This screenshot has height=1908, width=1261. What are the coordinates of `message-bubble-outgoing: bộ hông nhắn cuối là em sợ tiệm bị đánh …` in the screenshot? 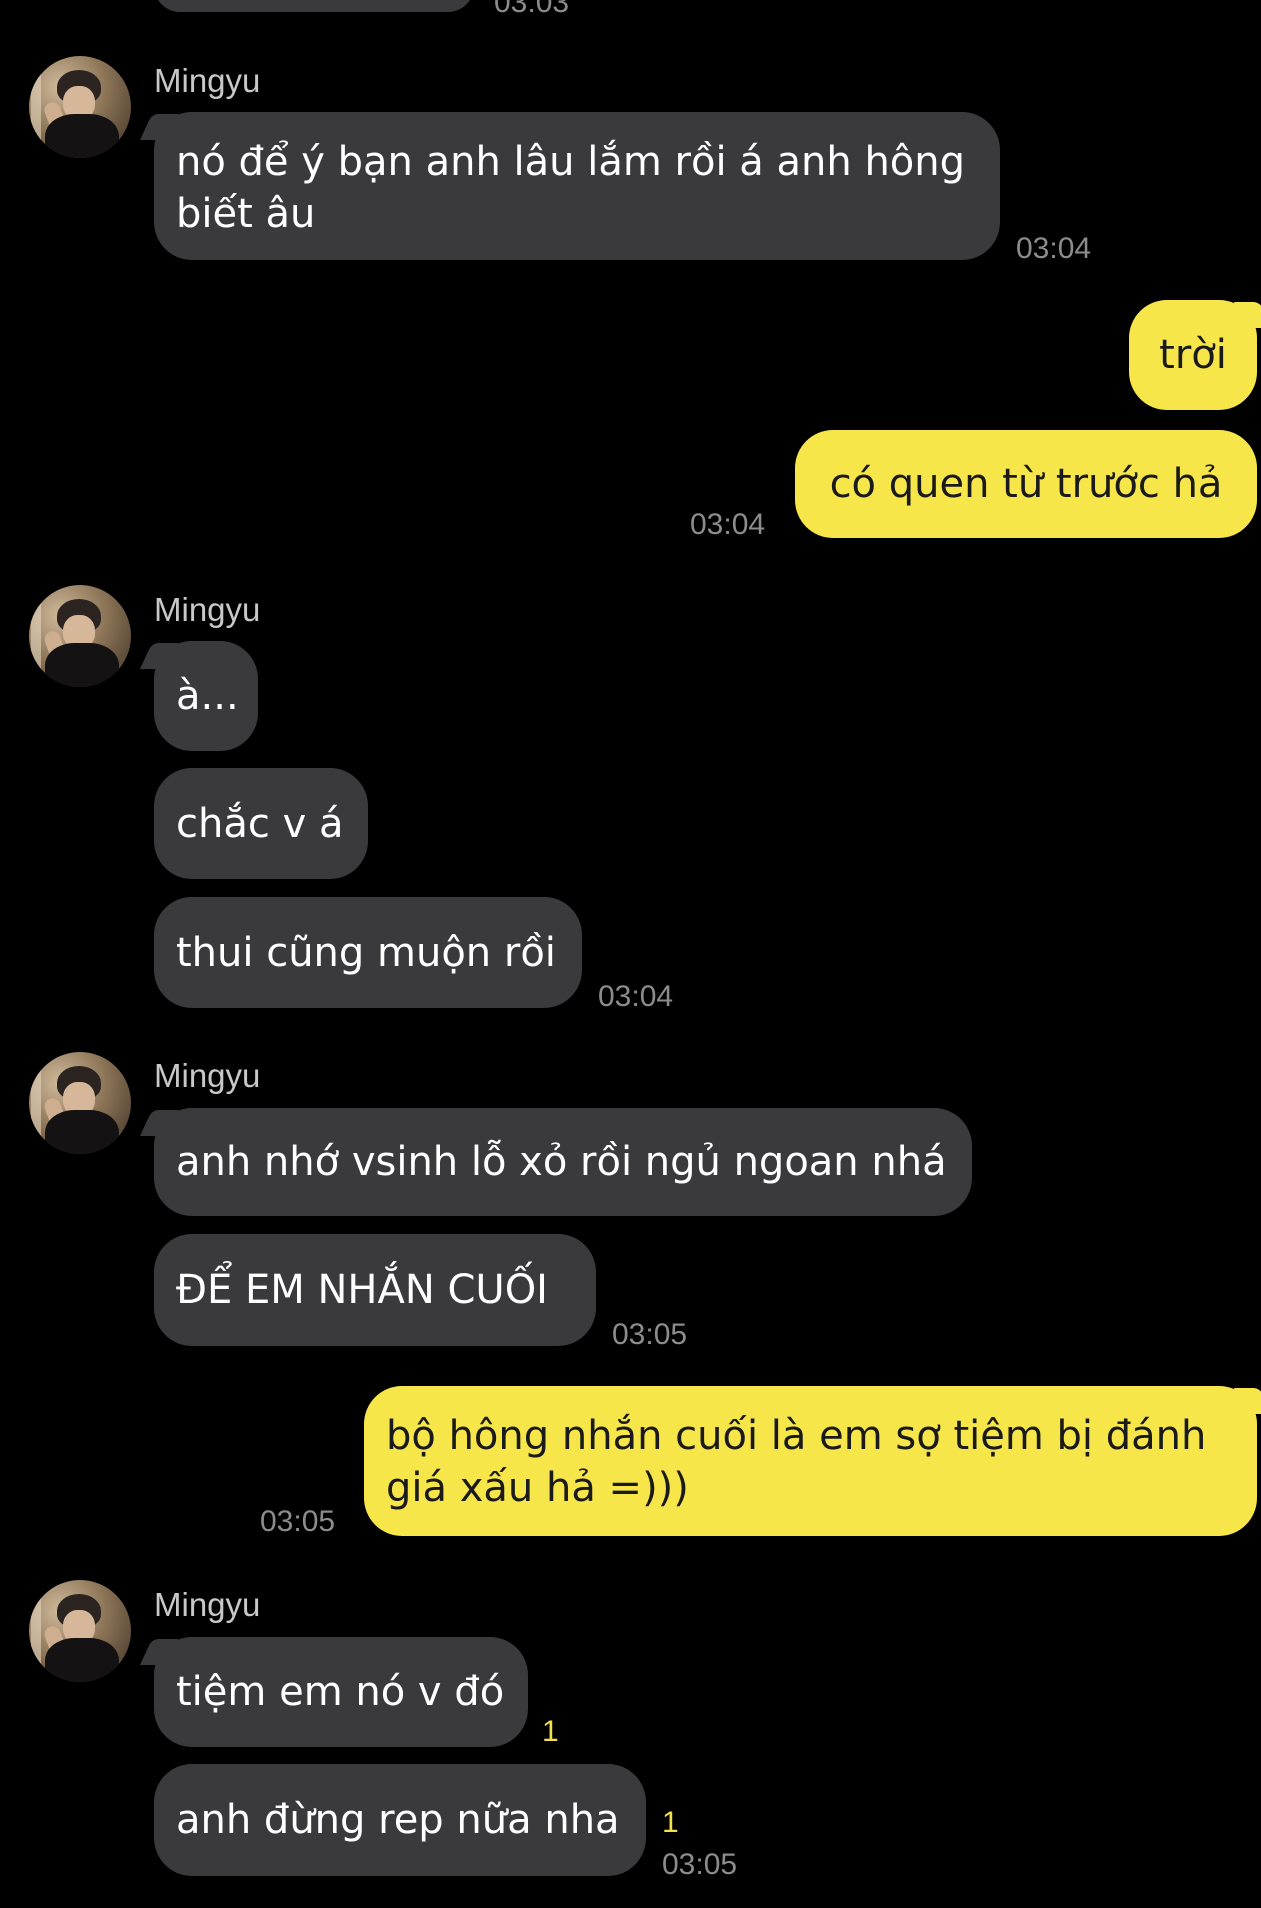 It's located at (810, 1461).